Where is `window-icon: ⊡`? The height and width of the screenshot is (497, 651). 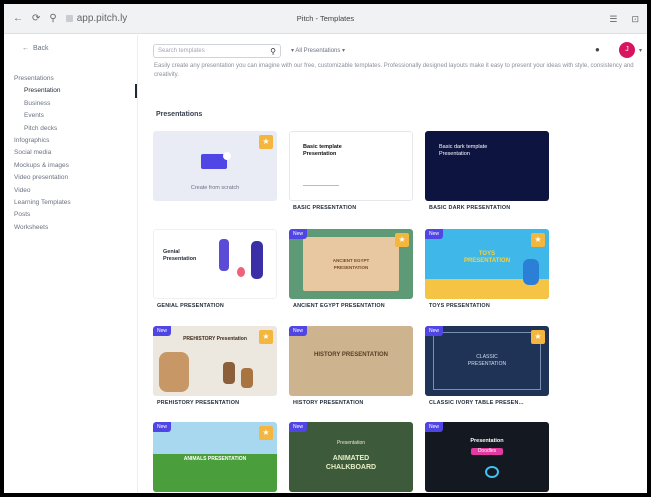
window-icon: ⊡ is located at coordinates (635, 19).